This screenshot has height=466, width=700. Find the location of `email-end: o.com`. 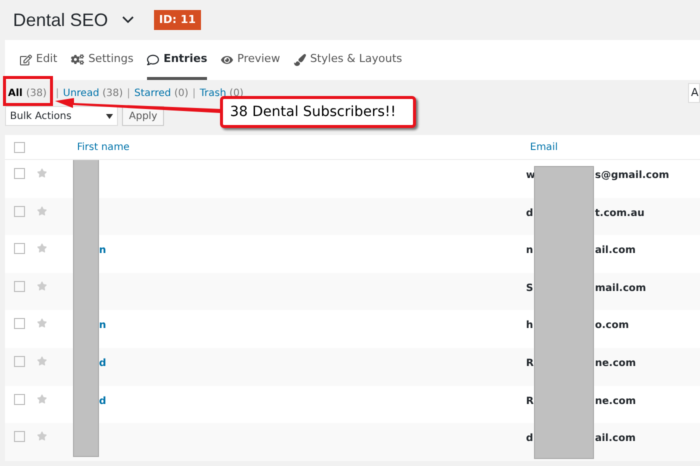

email-end: o.com is located at coordinates (611, 326).